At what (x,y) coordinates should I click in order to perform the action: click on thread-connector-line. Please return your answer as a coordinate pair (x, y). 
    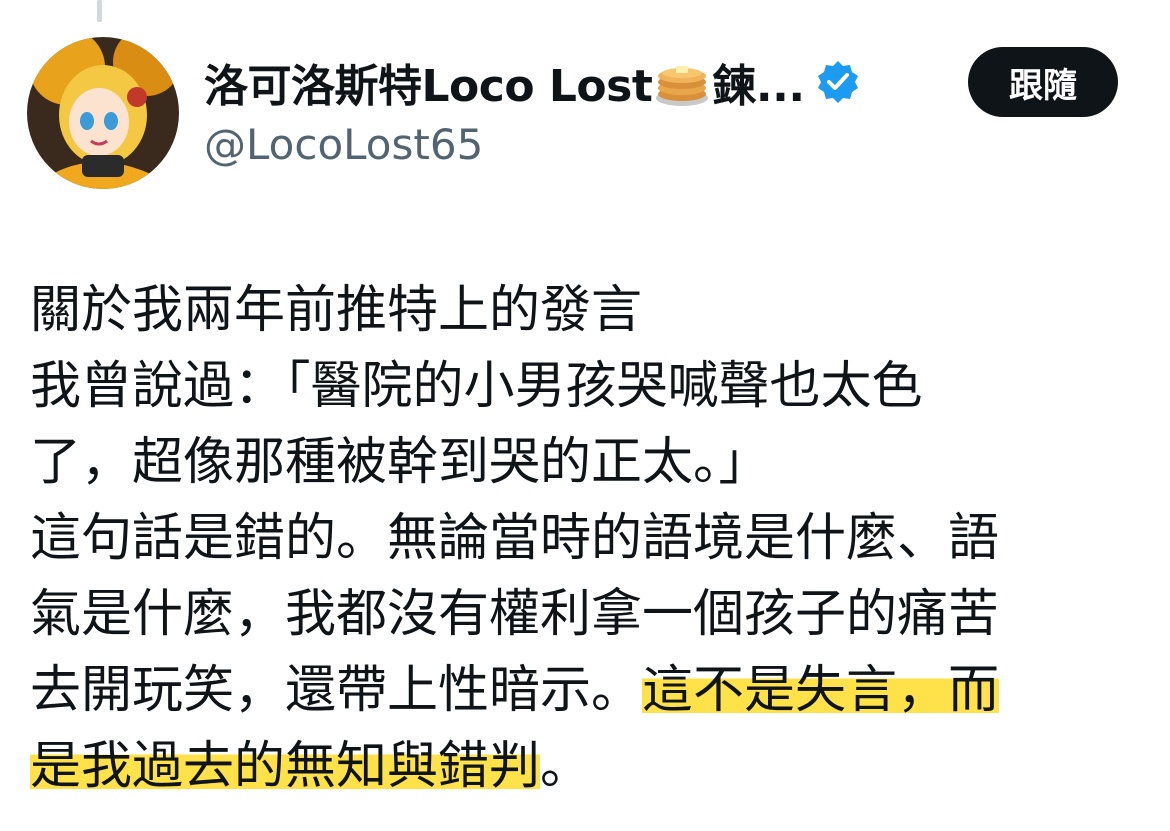
    Looking at the image, I should click on (99, 11).